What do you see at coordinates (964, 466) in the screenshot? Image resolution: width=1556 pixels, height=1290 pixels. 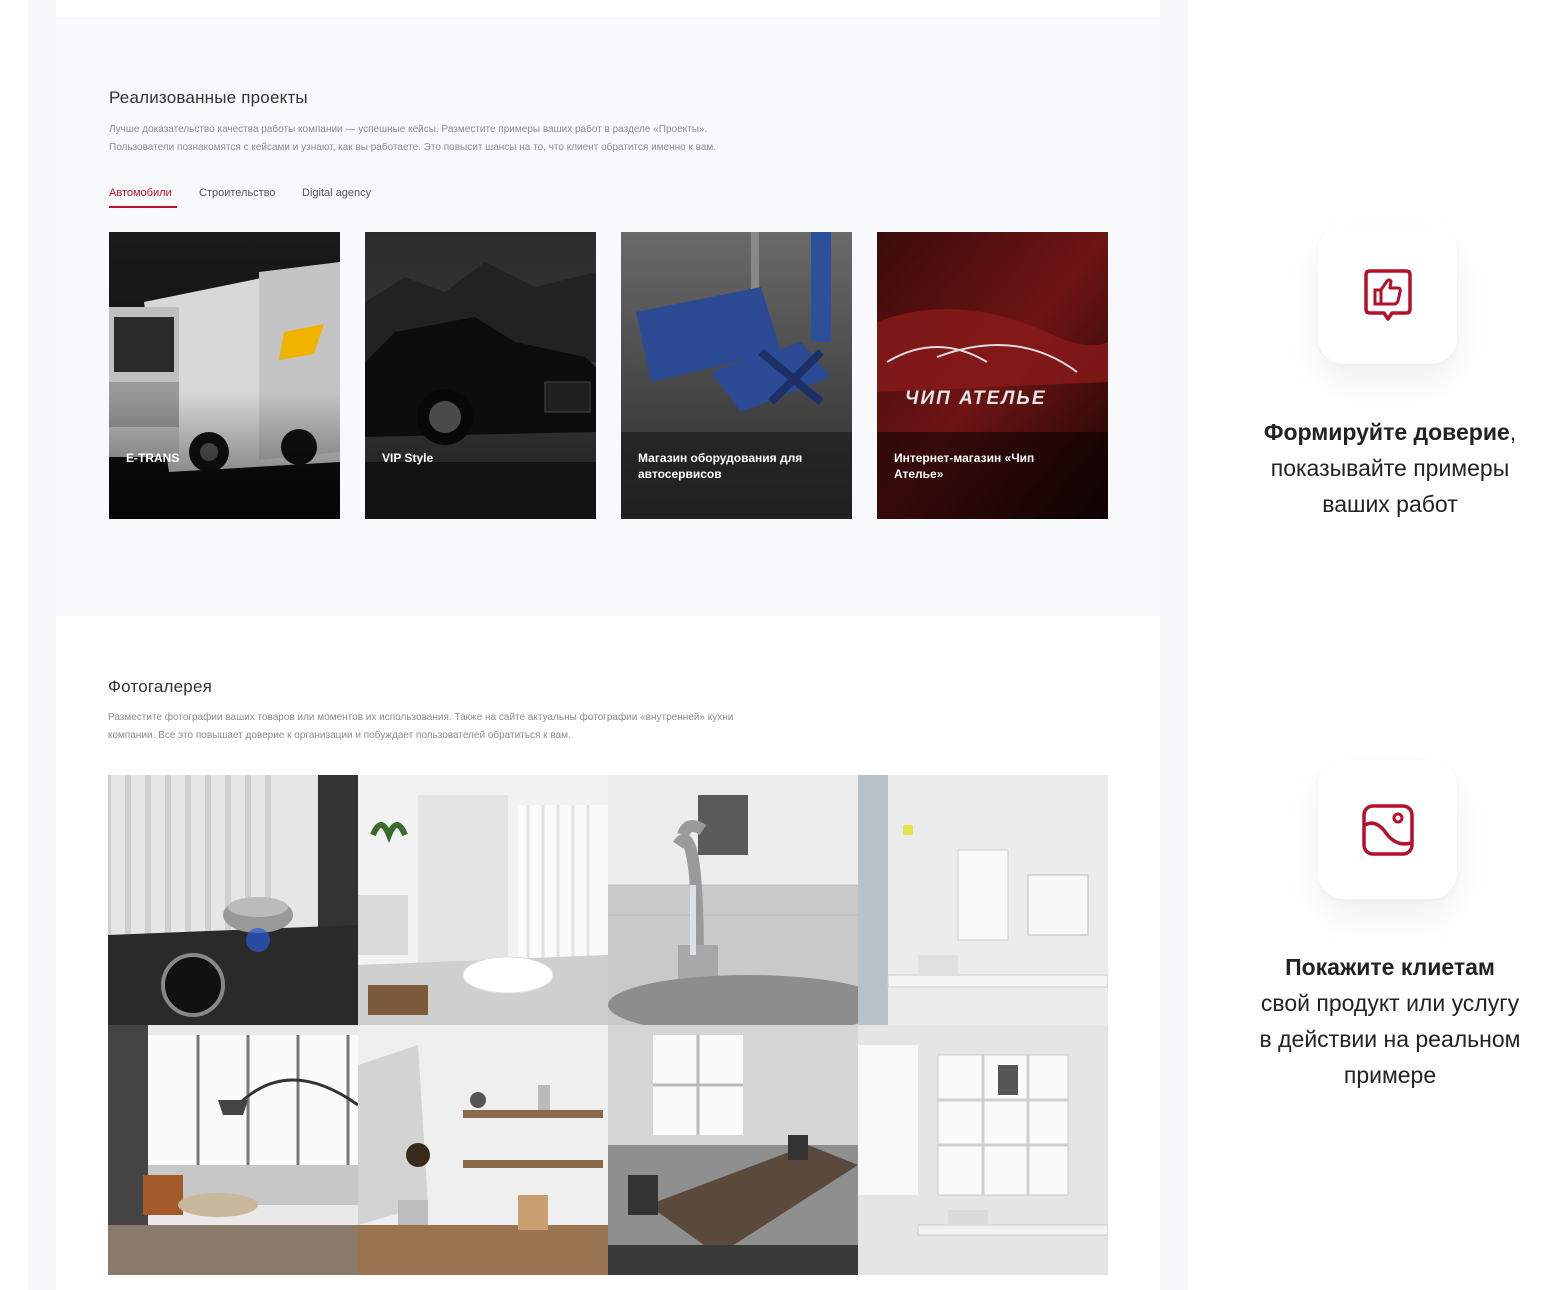 I see `card-label: Интернет-магазин «Чип Ателье»` at bounding box center [964, 466].